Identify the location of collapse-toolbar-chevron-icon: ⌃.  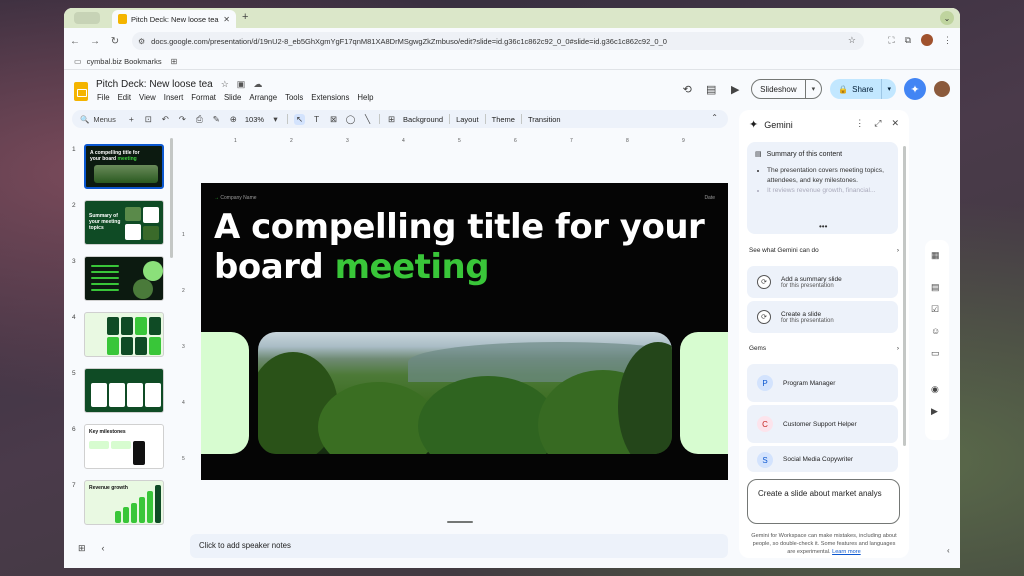
(714, 117).